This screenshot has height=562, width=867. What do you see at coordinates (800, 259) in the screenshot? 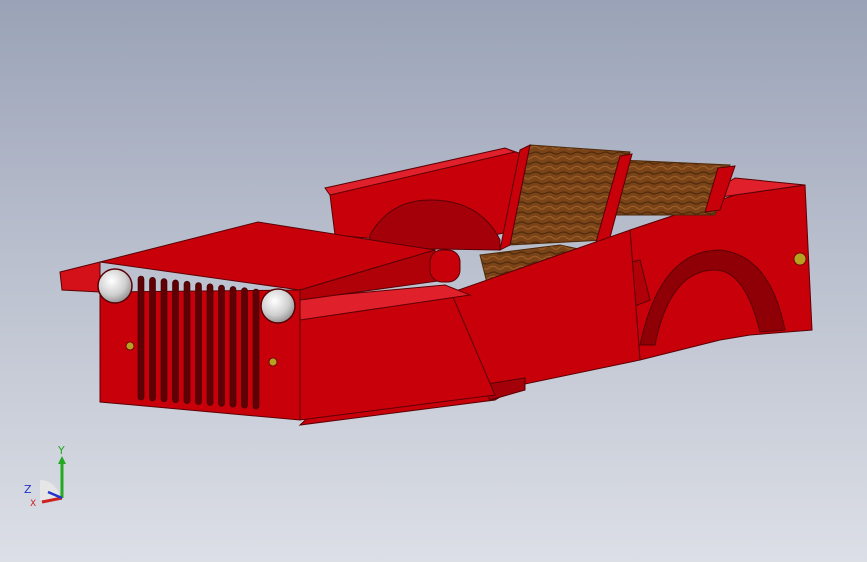
I see `rear-indicator` at bounding box center [800, 259].